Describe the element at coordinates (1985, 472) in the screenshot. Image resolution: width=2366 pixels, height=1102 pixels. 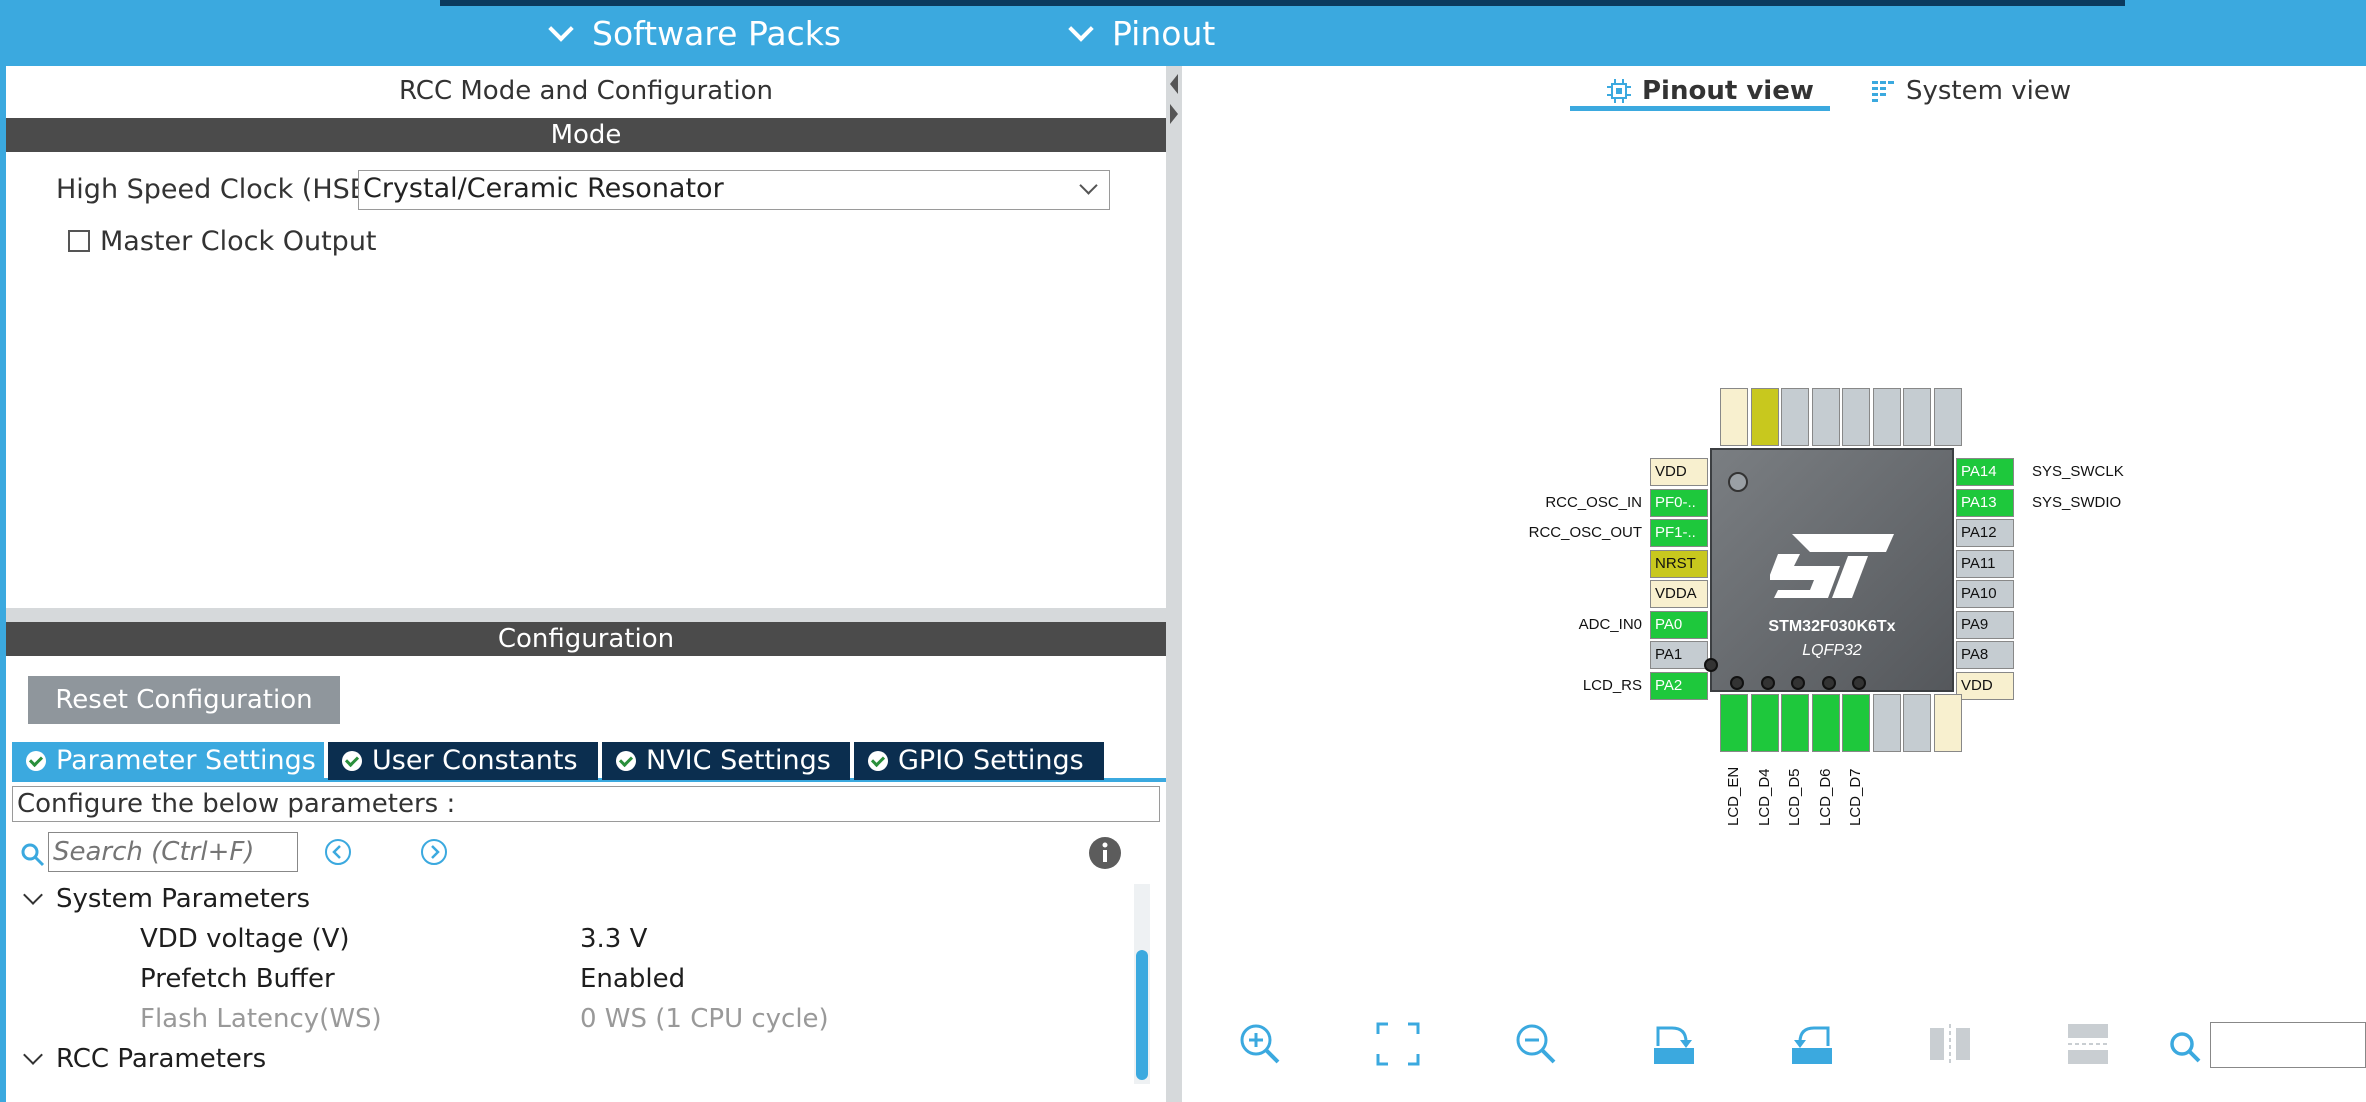
I see `pin-right: PA14` at that location.